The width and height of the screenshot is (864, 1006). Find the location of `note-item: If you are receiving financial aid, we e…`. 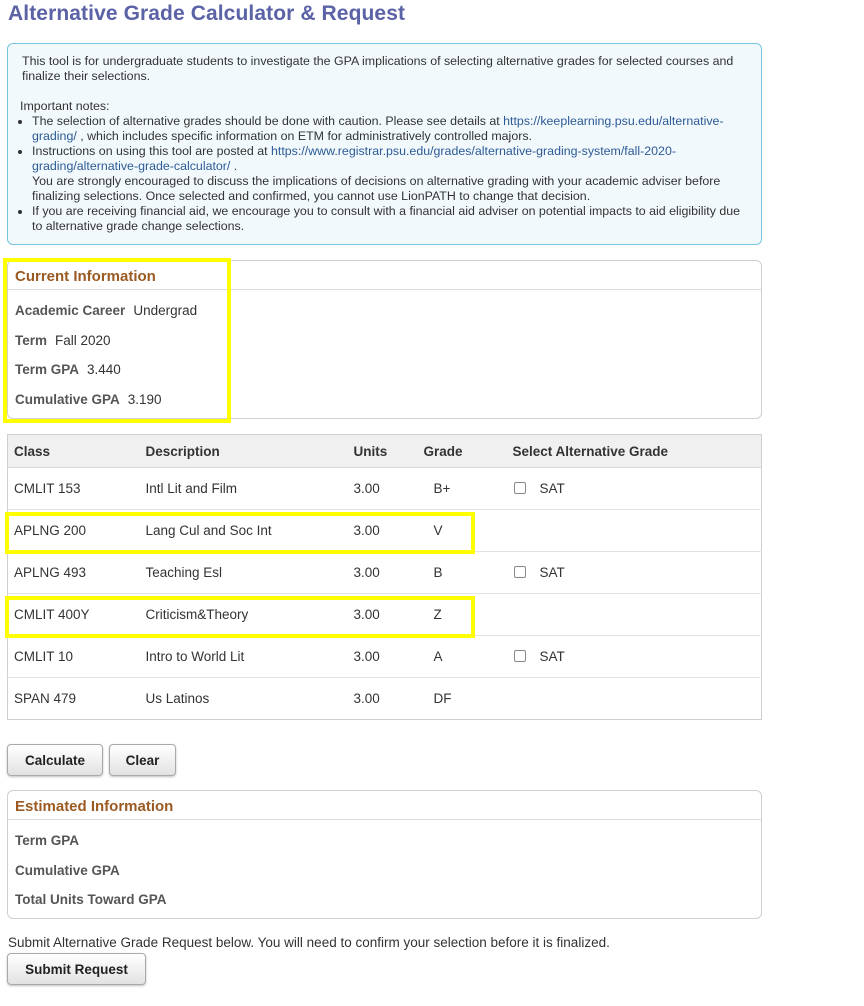

note-item: If you are receiving financial aid, we e… is located at coordinates (391, 219).